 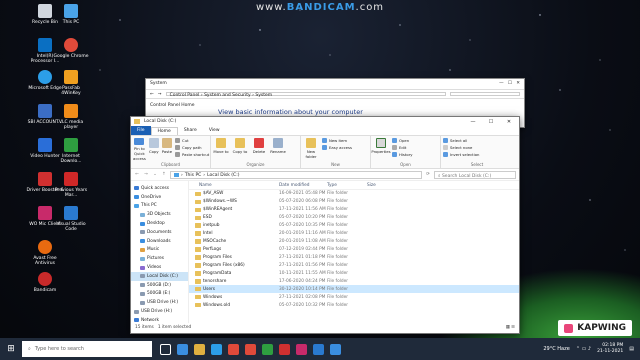 I want to click on file-row: tenorshare 17-06-2020 04:24 PM File folder, so click(x=354, y=281).